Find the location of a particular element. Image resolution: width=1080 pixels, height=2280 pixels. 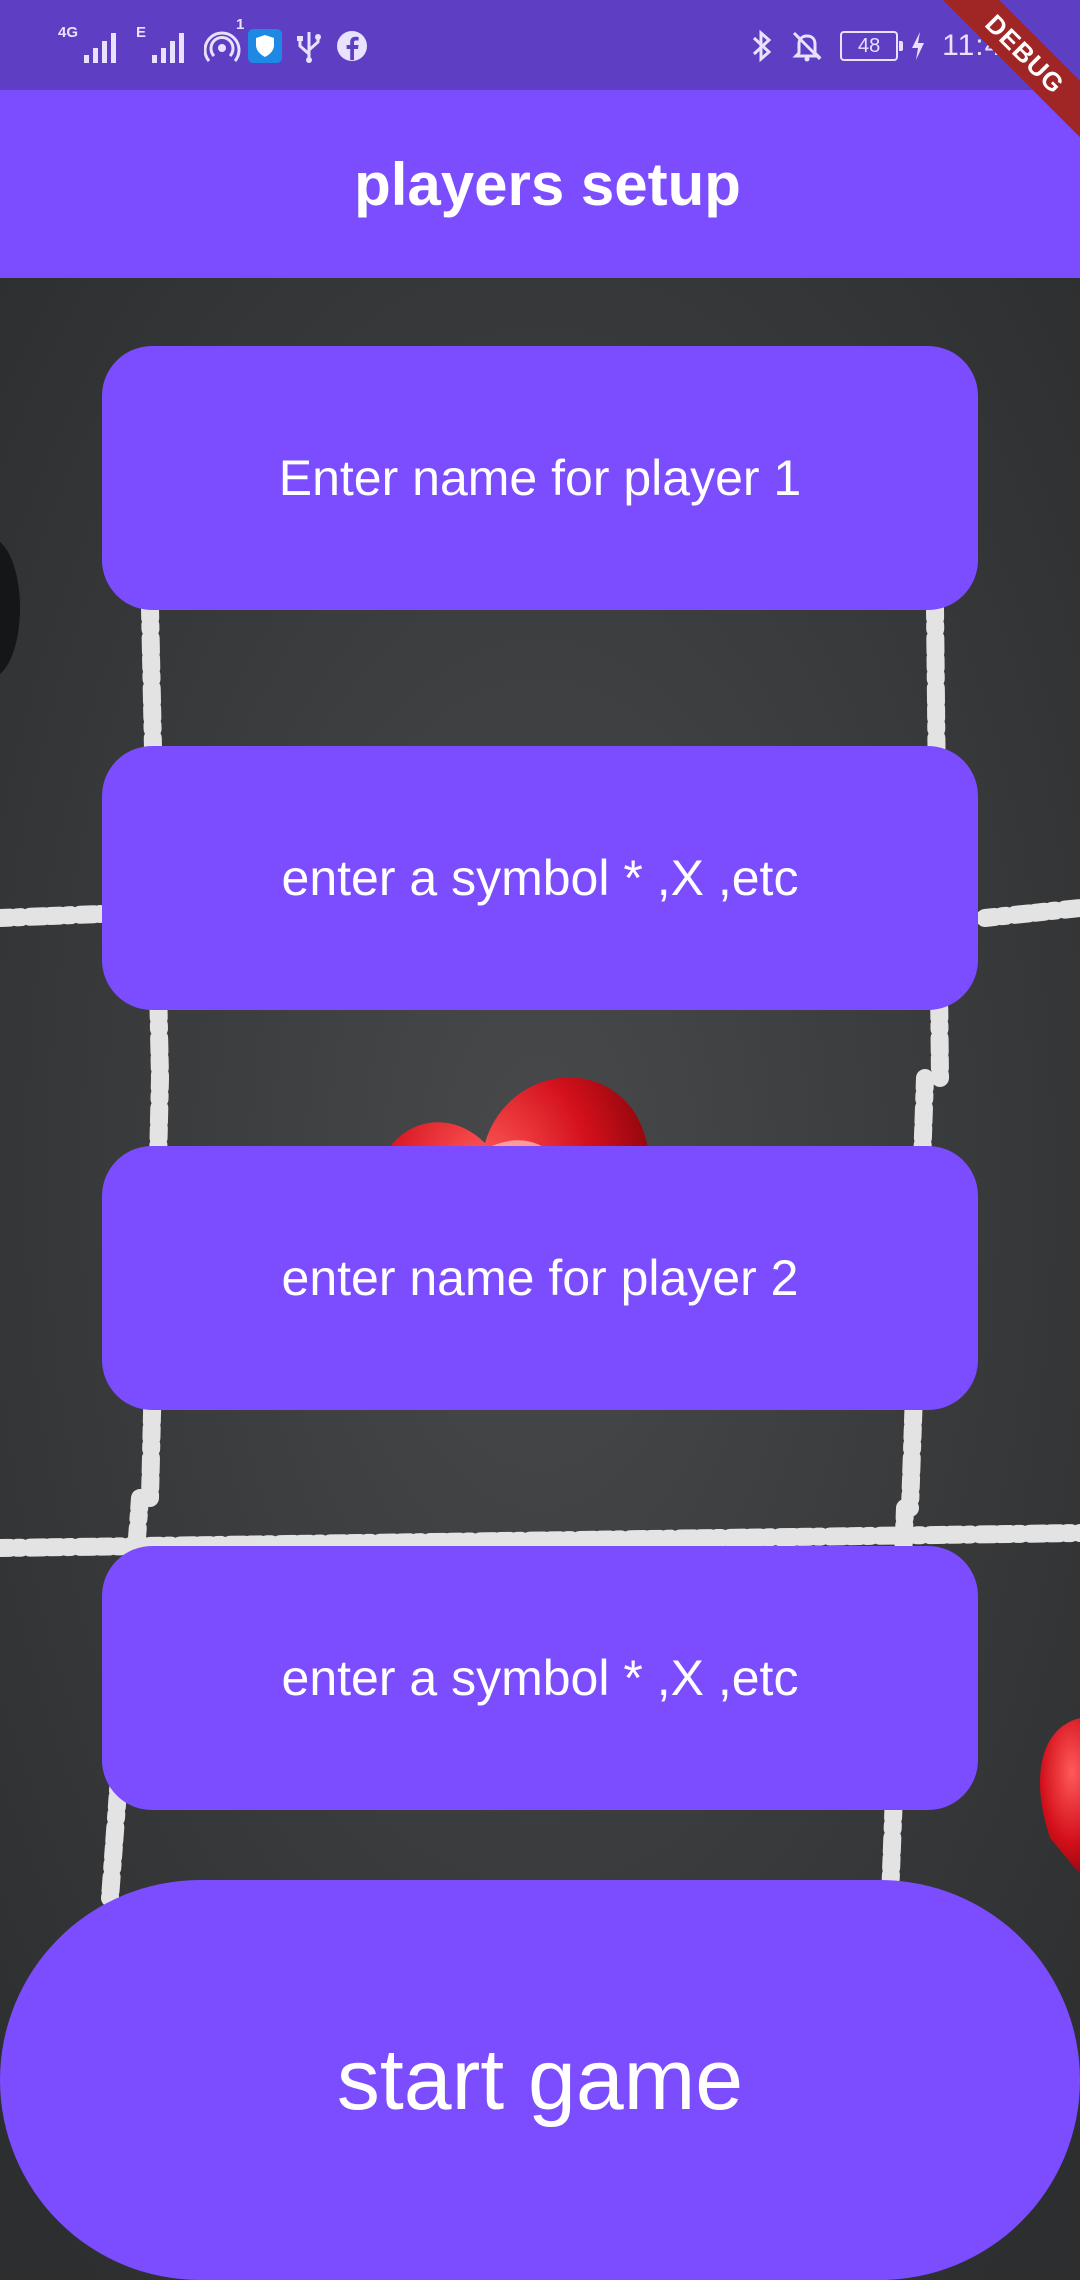

usb-icon is located at coordinates (309, 47).